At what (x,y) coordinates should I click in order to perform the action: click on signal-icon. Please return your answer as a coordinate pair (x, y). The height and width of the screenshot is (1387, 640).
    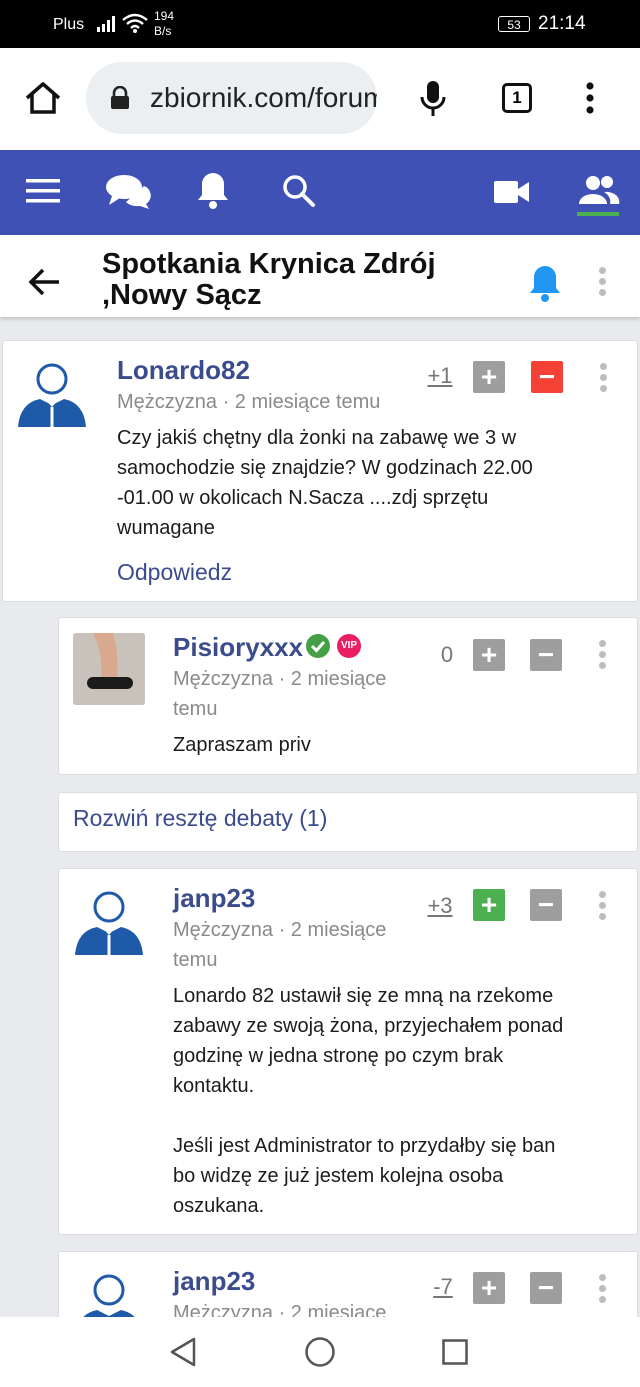
    Looking at the image, I should click on (106, 24).